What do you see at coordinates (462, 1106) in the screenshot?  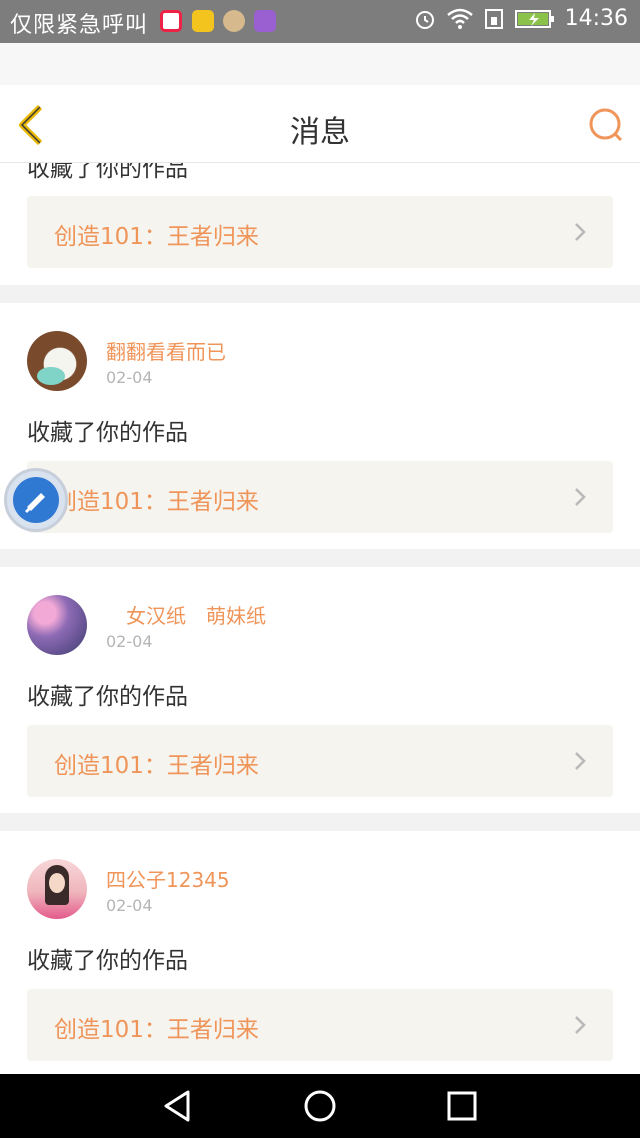 I see `recents-square-icon` at bounding box center [462, 1106].